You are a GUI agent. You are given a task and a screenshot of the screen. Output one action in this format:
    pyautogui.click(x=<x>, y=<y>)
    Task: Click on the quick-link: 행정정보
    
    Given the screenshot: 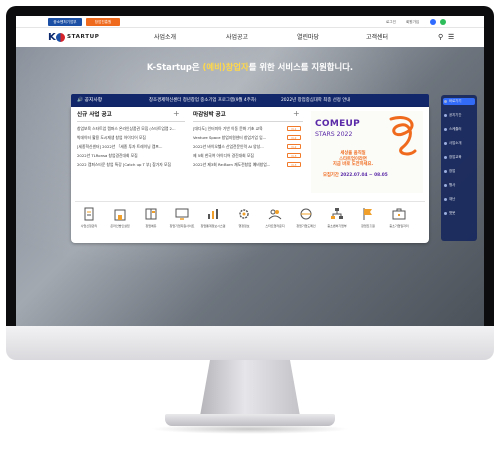 What is the action you would take?
    pyautogui.click(x=244, y=222)
    